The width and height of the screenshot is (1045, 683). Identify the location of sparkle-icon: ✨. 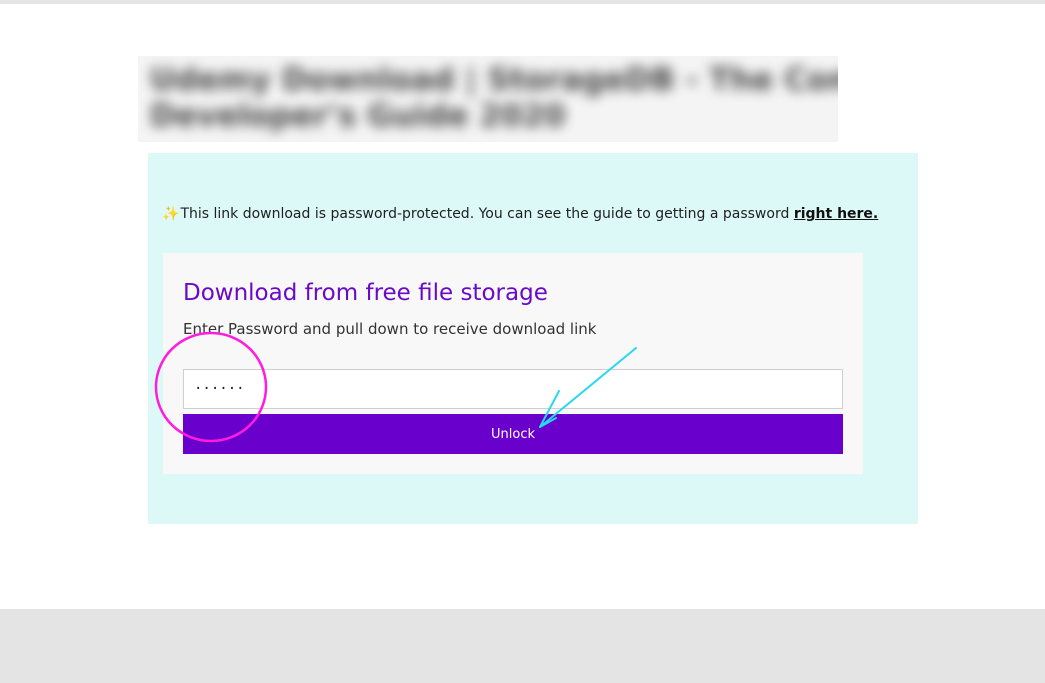
(171, 214).